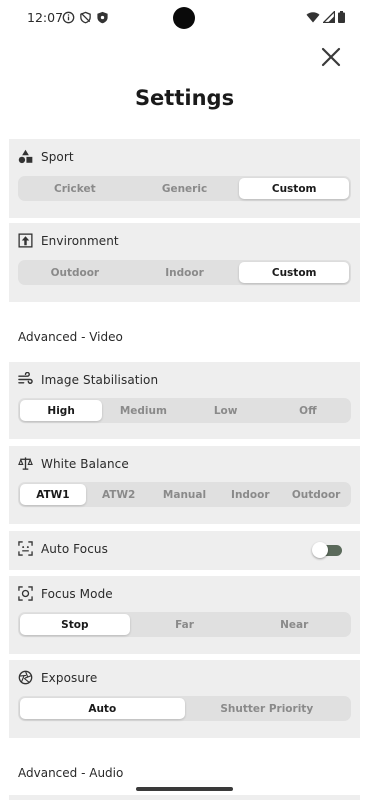 This screenshot has width=369, height=800. Describe the element at coordinates (294, 272) in the screenshot. I see `environment-option-custom: Custom` at that location.